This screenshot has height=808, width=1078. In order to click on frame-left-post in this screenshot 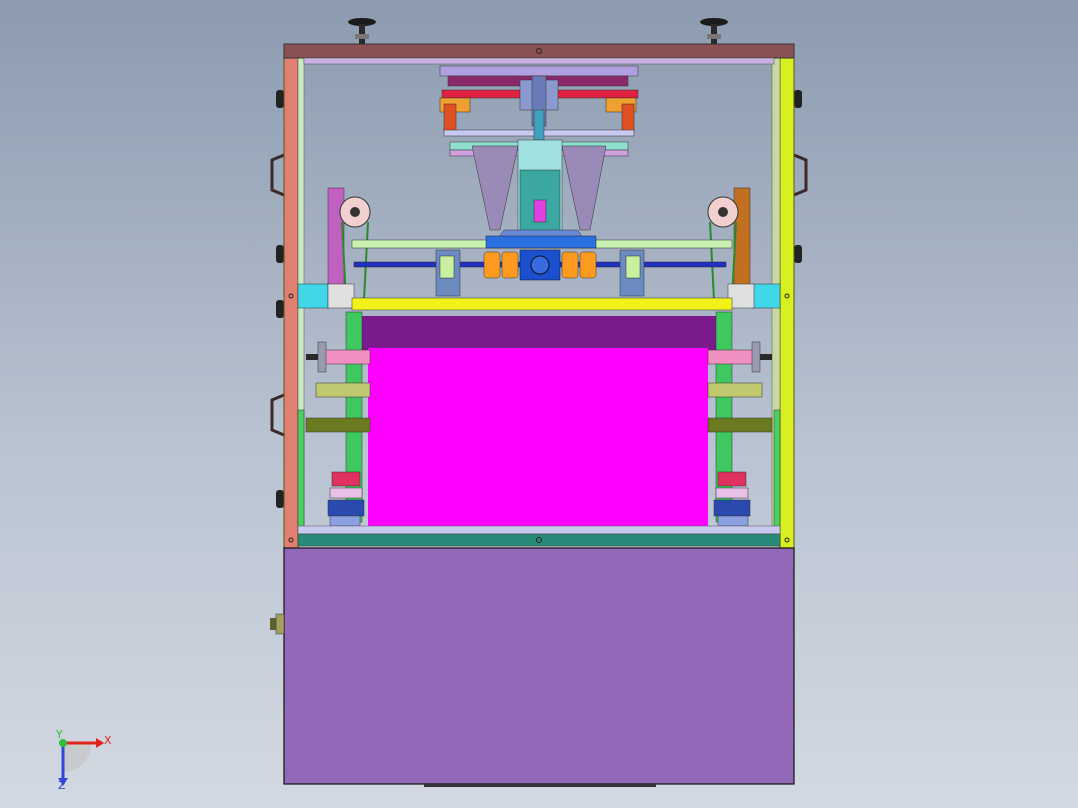, I will do `click(291, 296)`.